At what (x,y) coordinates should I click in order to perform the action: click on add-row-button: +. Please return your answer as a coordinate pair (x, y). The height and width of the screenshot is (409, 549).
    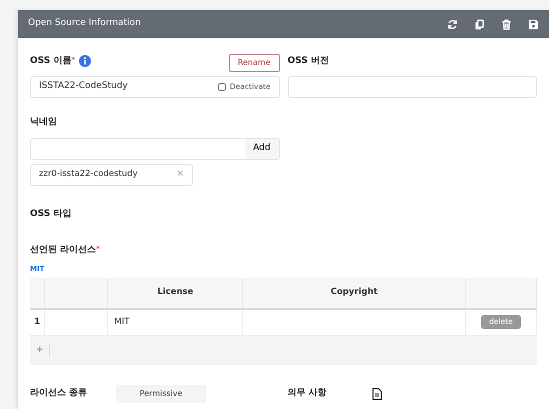
    Looking at the image, I should click on (43, 351).